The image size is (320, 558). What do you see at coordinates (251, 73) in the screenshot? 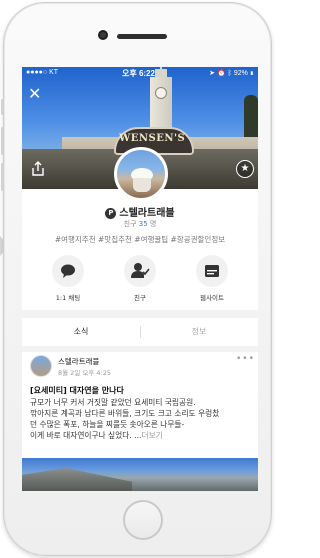
I see `battery-icon: ▮` at bounding box center [251, 73].